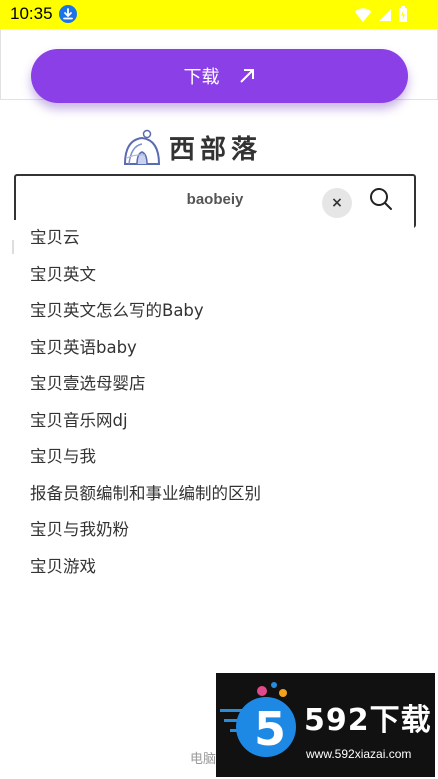 The height and width of the screenshot is (779, 438). Describe the element at coordinates (214, 530) in the screenshot. I see `suggestion-item: 宝贝与我奶粉` at that location.